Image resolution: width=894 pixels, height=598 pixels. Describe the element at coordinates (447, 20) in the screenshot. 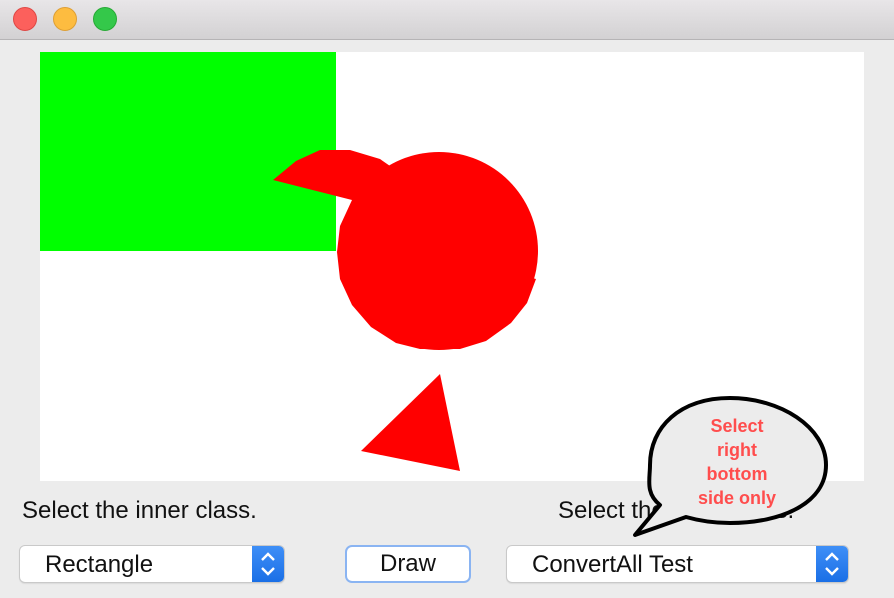

I see `title-bar` at that location.